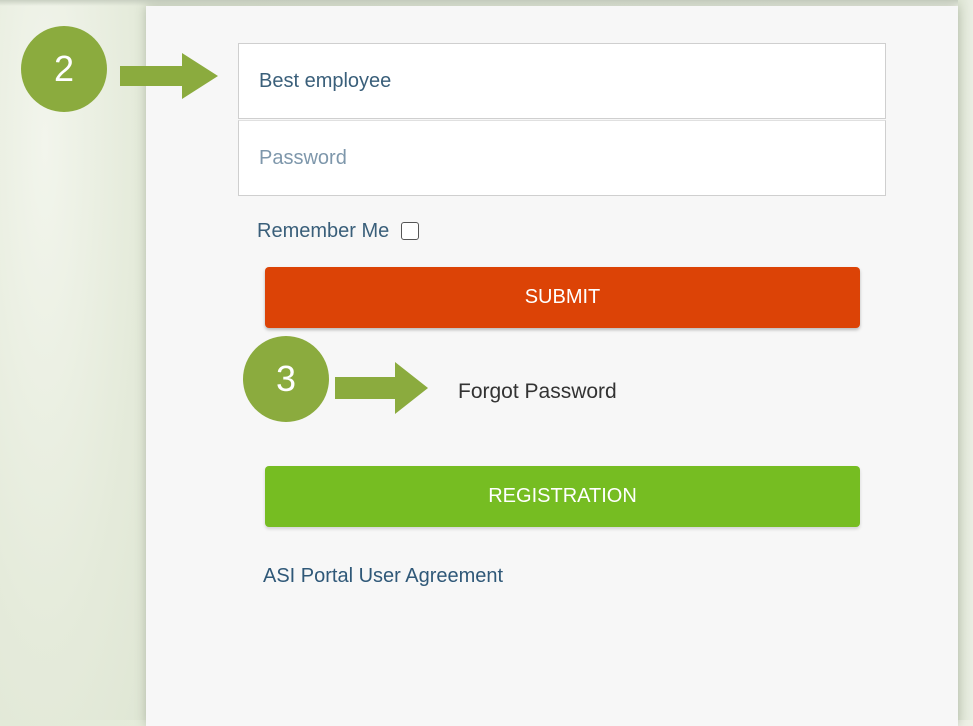 The image size is (973, 726). I want to click on step-3-number: 3, so click(286, 378).